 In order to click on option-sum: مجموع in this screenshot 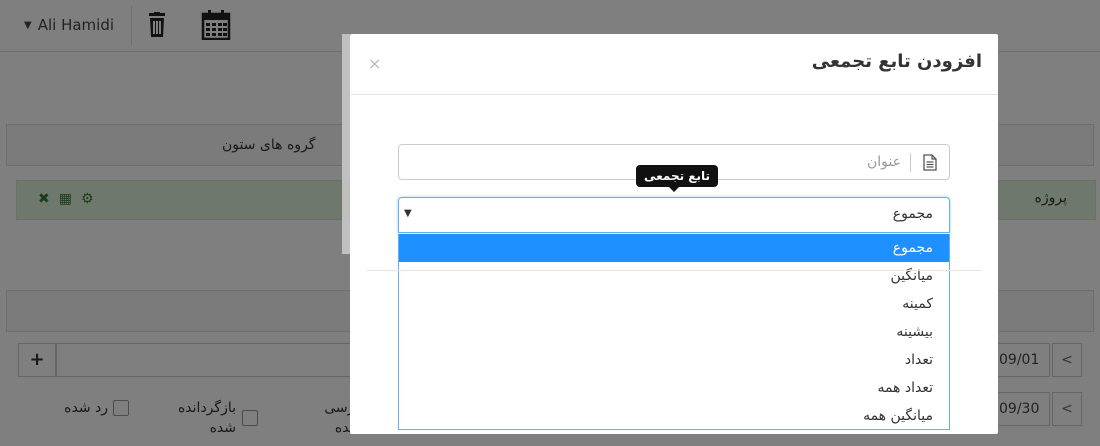, I will do `click(674, 248)`.